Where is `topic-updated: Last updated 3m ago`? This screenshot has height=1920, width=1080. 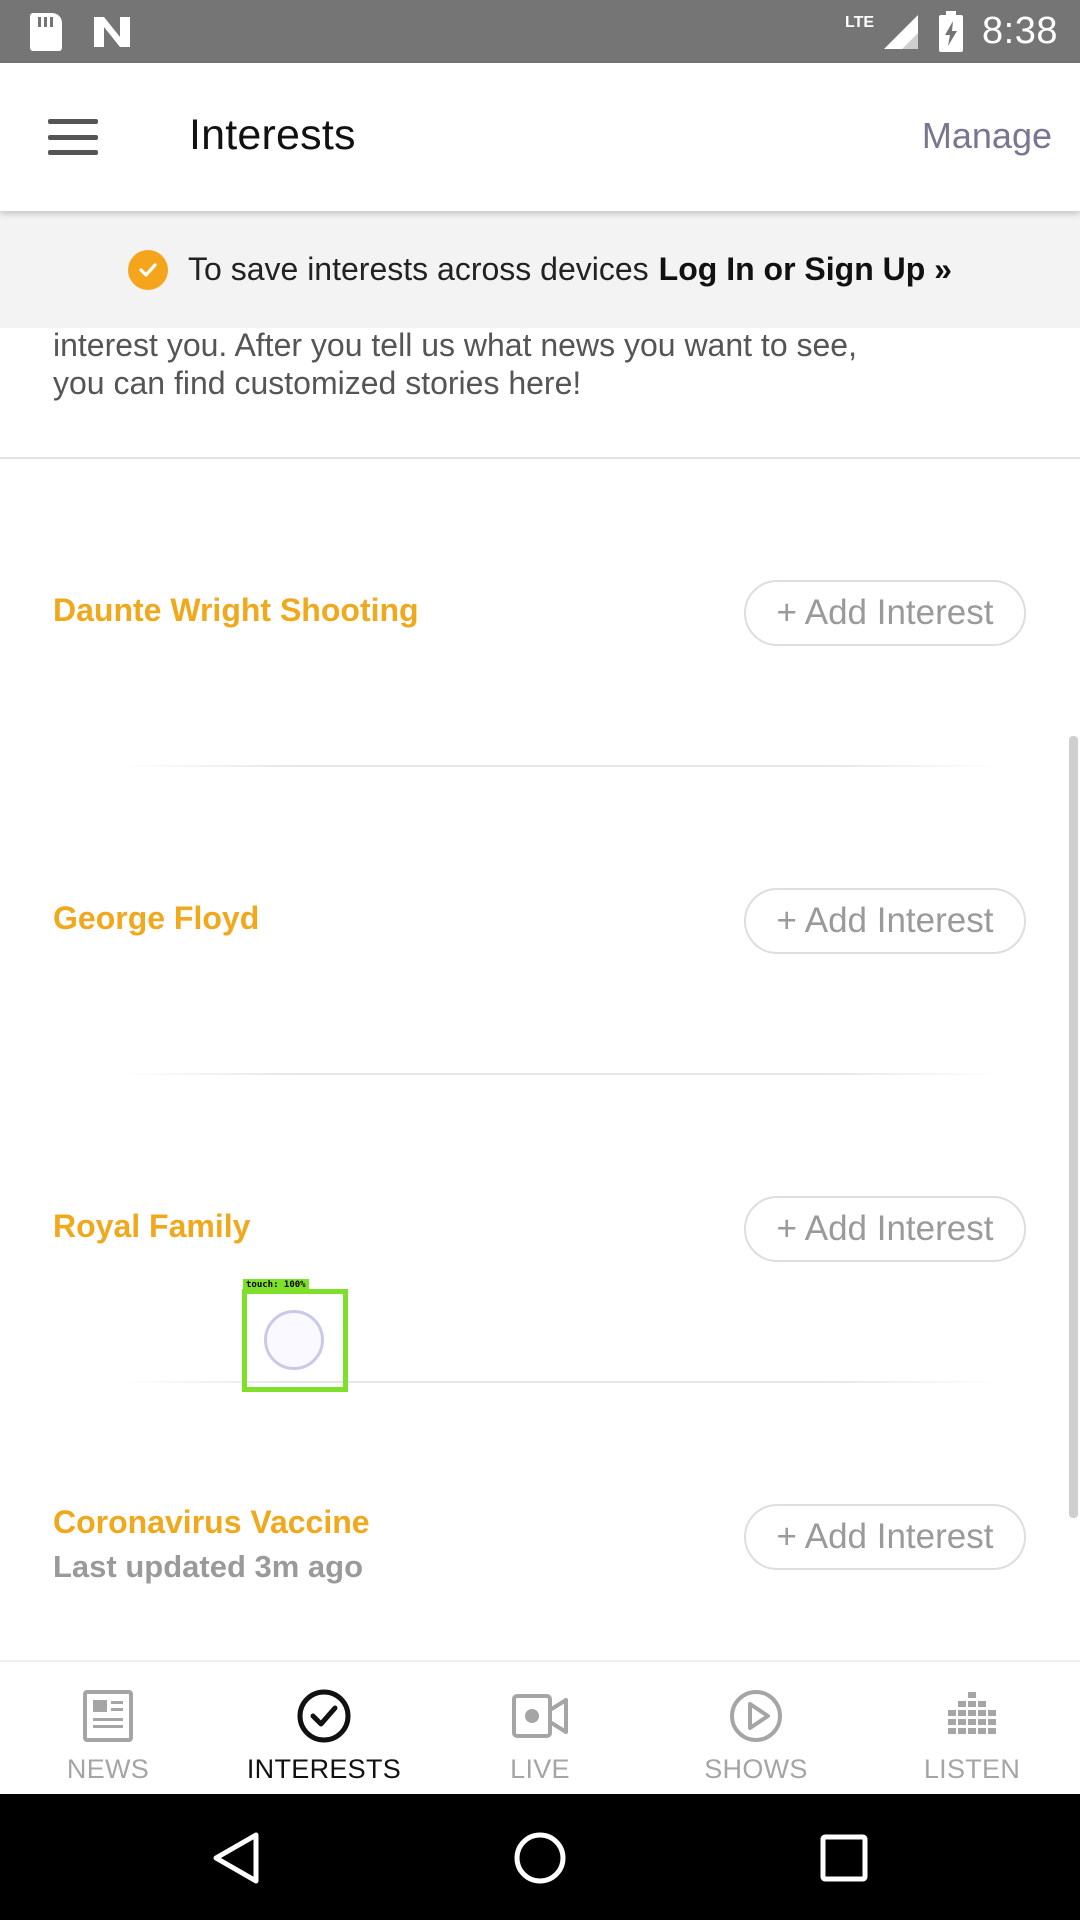
topic-updated: Last updated 3m ago is located at coordinates (208, 1566).